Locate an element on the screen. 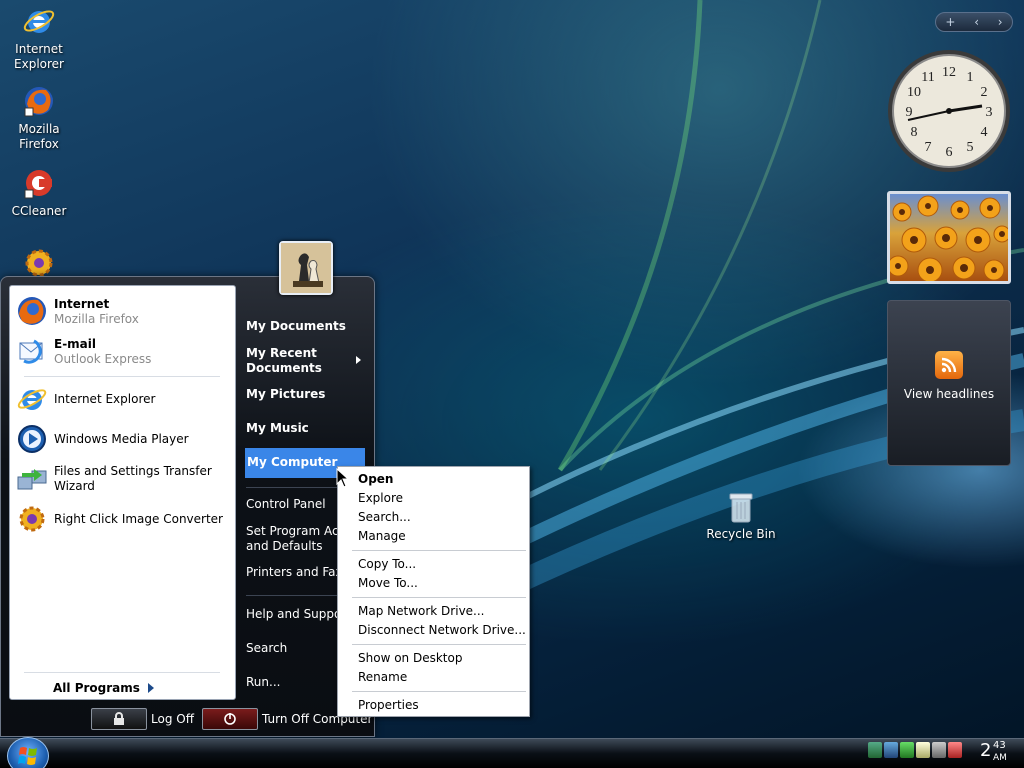 Image resolution: width=1024 pixels, height=768 pixels. pinned-title: Internet is located at coordinates (82, 303).